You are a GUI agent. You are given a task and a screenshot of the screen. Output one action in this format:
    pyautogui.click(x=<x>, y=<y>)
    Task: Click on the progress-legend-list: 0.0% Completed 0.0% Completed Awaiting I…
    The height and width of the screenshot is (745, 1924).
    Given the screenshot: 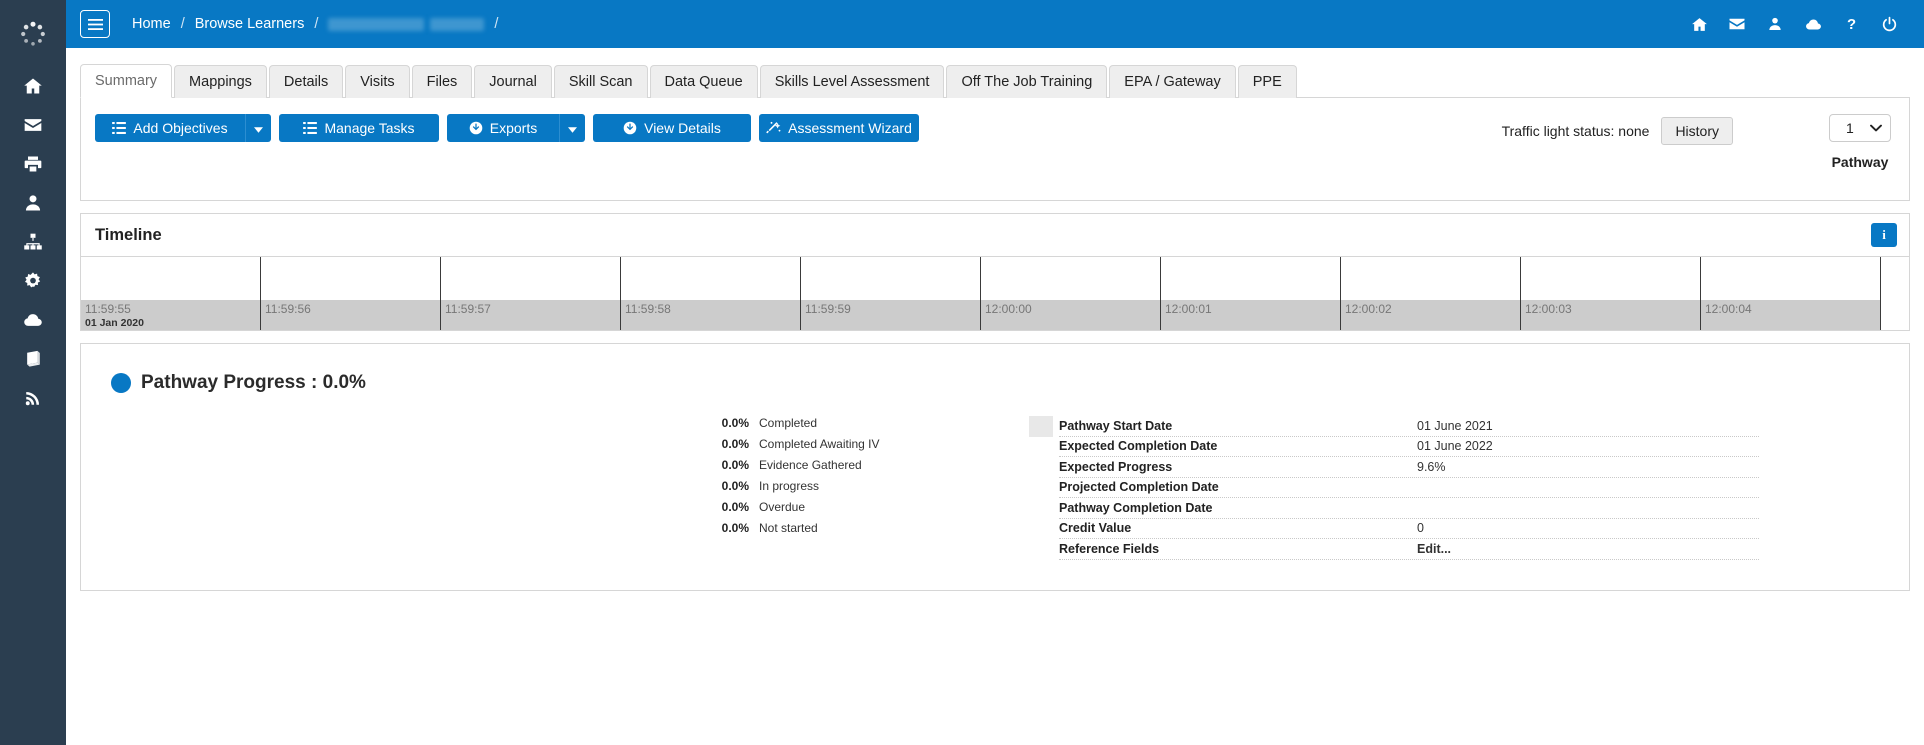 What is the action you would take?
    pyautogui.click(x=867, y=488)
    